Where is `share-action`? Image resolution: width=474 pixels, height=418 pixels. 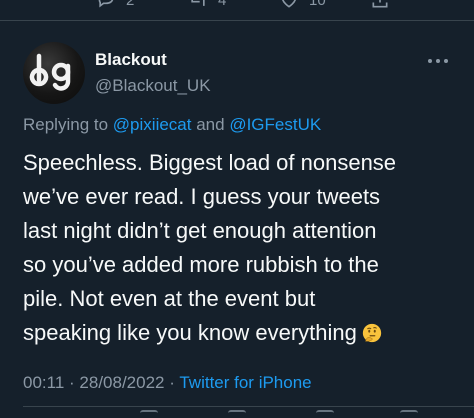
share-action is located at coordinates (380, 5).